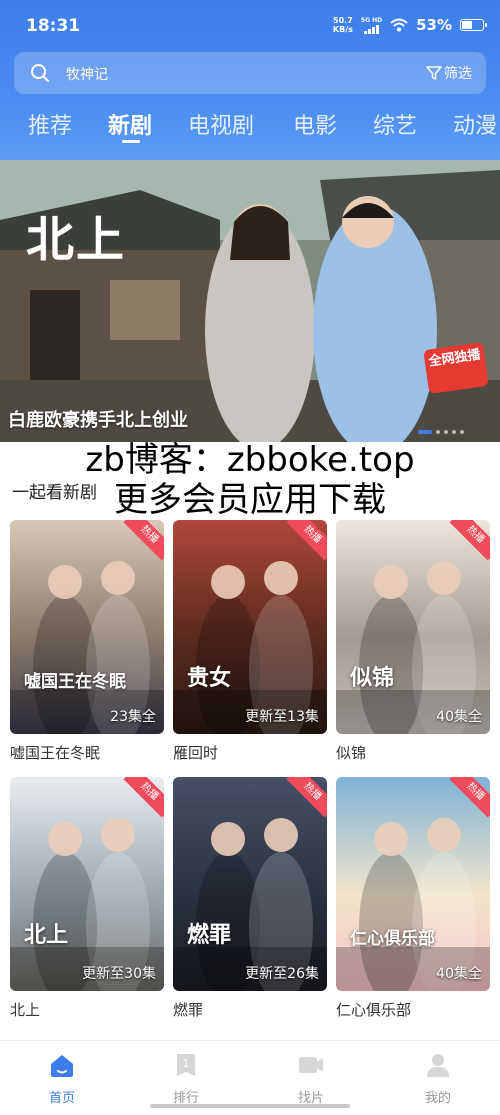  What do you see at coordinates (315, 124) in the screenshot?
I see `tab-movies: 电影` at bounding box center [315, 124].